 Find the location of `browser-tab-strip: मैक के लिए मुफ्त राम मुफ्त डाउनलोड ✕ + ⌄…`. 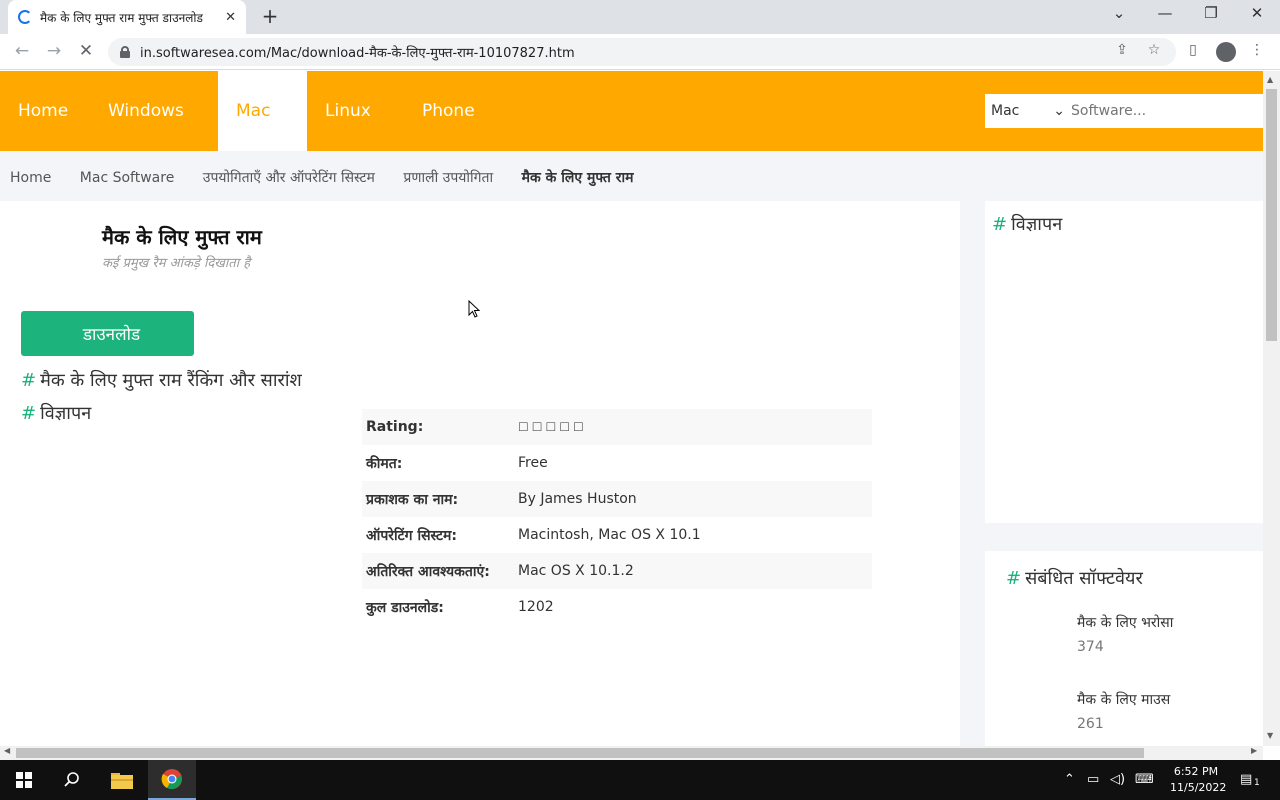

browser-tab-strip: मैक के लिए मुफ्त राम मुफ्त डाउनलोड ✕ + ⌄… is located at coordinates (640, 17).